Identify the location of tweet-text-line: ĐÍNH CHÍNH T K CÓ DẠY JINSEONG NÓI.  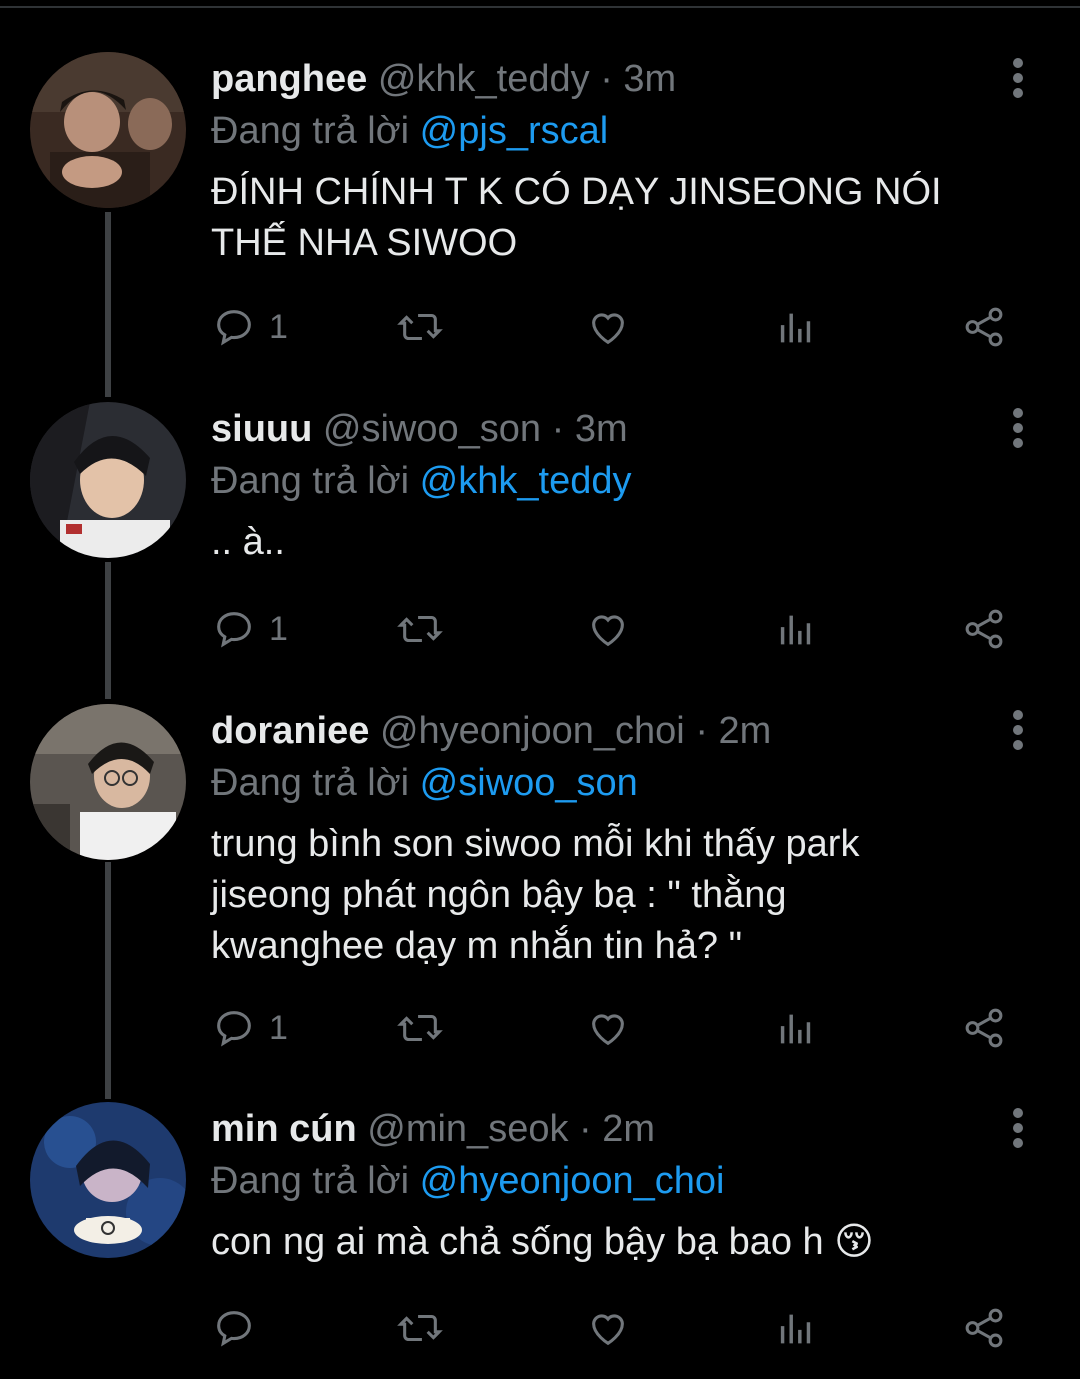
(576, 192).